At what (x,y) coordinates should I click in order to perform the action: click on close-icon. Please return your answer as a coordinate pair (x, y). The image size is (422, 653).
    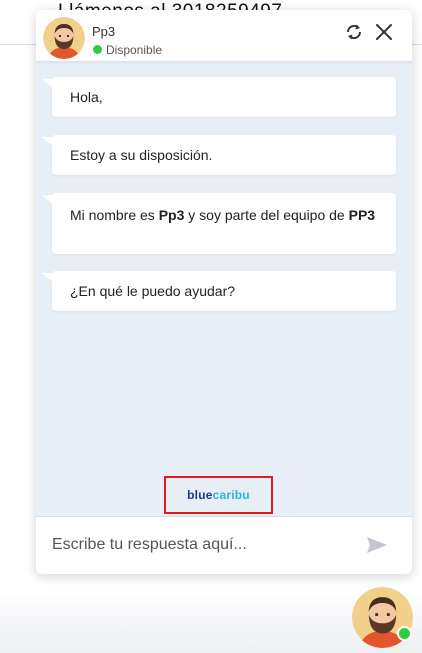
    Looking at the image, I should click on (384, 32).